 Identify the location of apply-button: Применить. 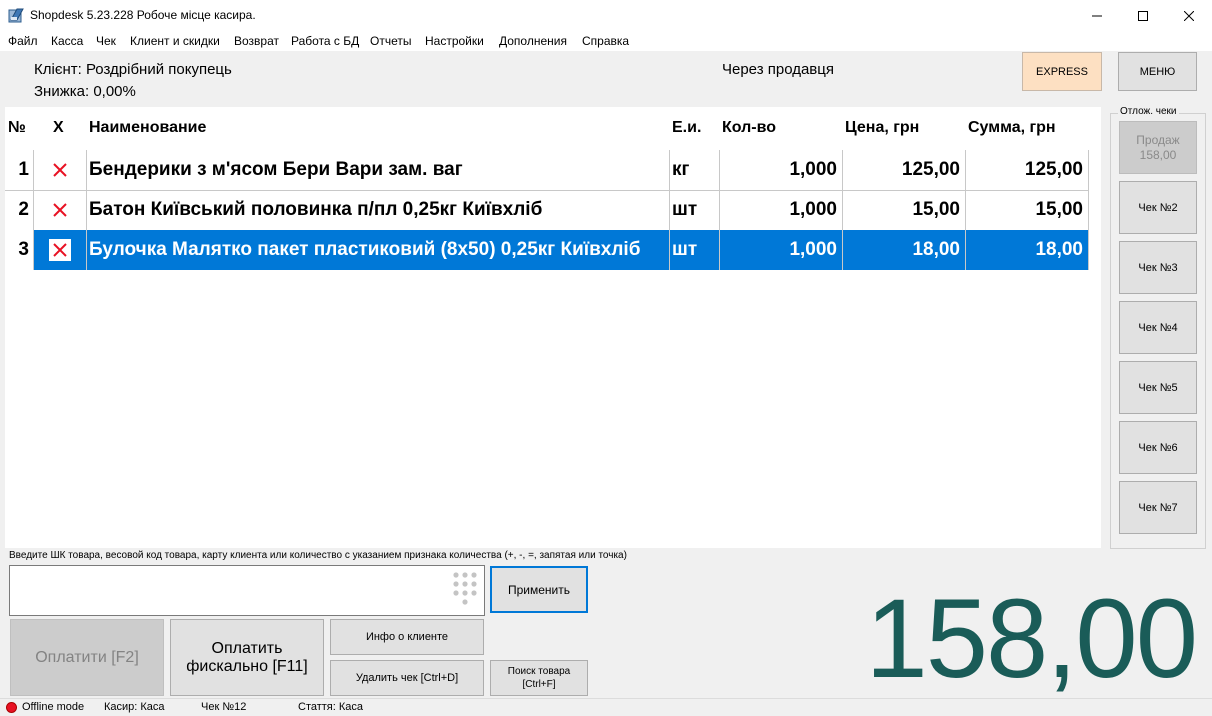
(539, 589).